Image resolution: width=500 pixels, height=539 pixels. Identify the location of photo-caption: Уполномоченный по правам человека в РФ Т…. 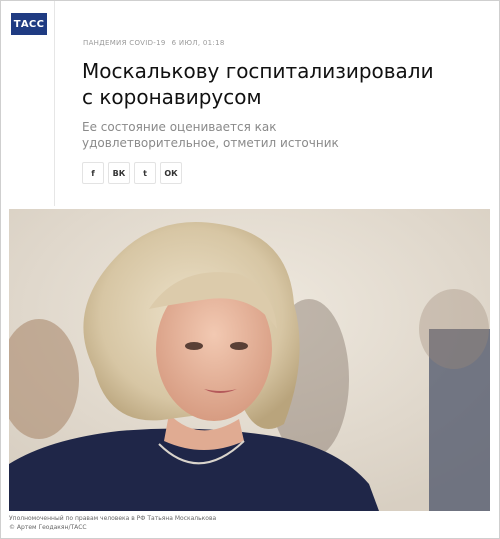
(112, 523).